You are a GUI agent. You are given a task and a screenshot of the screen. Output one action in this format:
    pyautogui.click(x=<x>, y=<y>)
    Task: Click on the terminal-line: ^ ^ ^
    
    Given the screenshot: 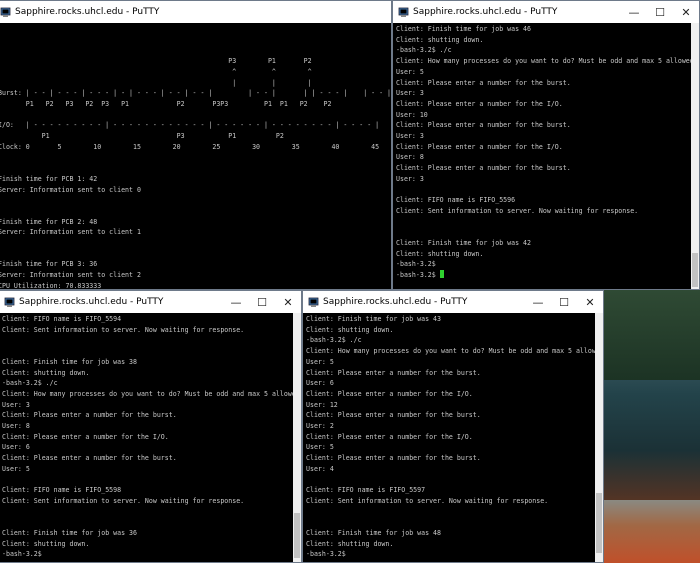 What is the action you would take?
    pyautogui.click(x=156, y=71)
    